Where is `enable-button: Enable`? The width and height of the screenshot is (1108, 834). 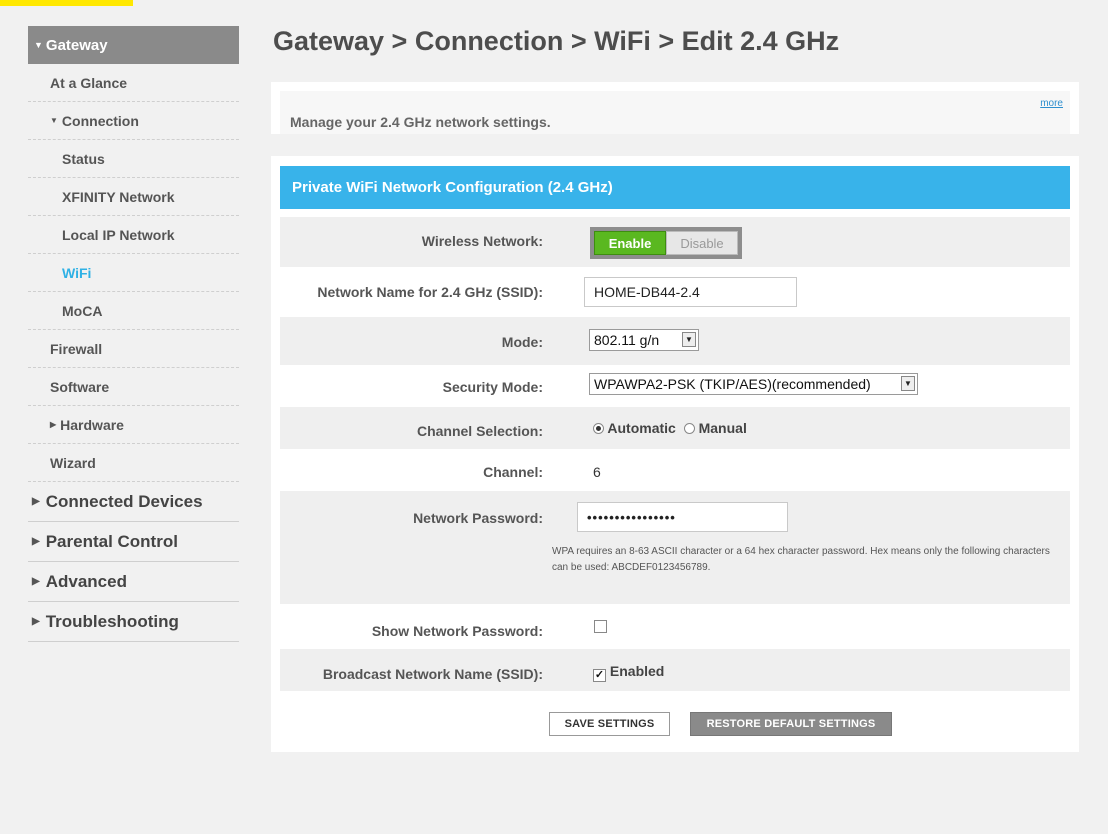 enable-button: Enable is located at coordinates (630, 243).